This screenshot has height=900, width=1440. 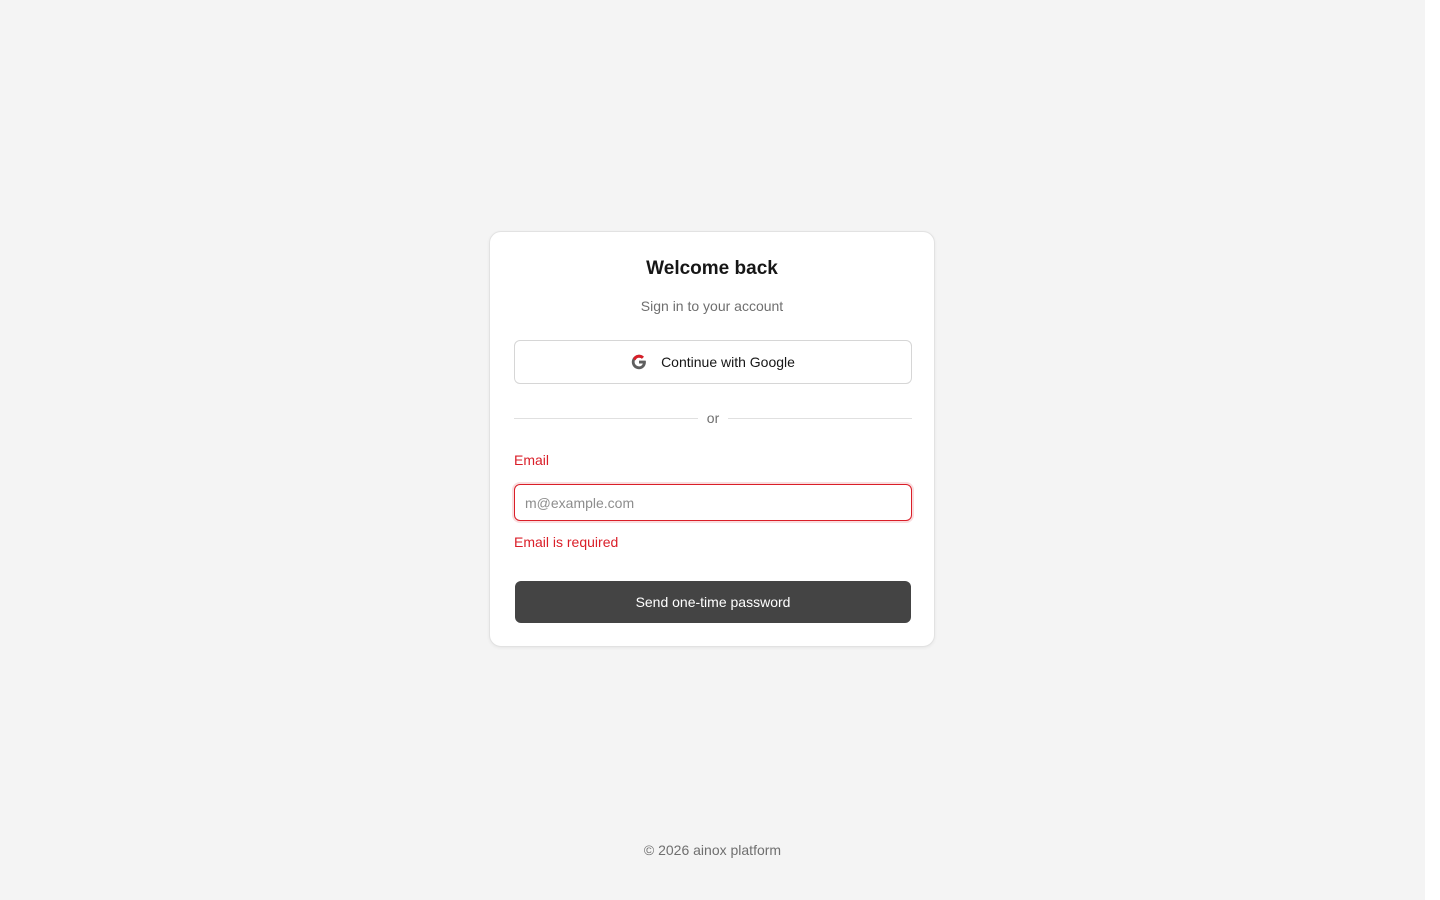 I want to click on divider-text: or, so click(x=713, y=418).